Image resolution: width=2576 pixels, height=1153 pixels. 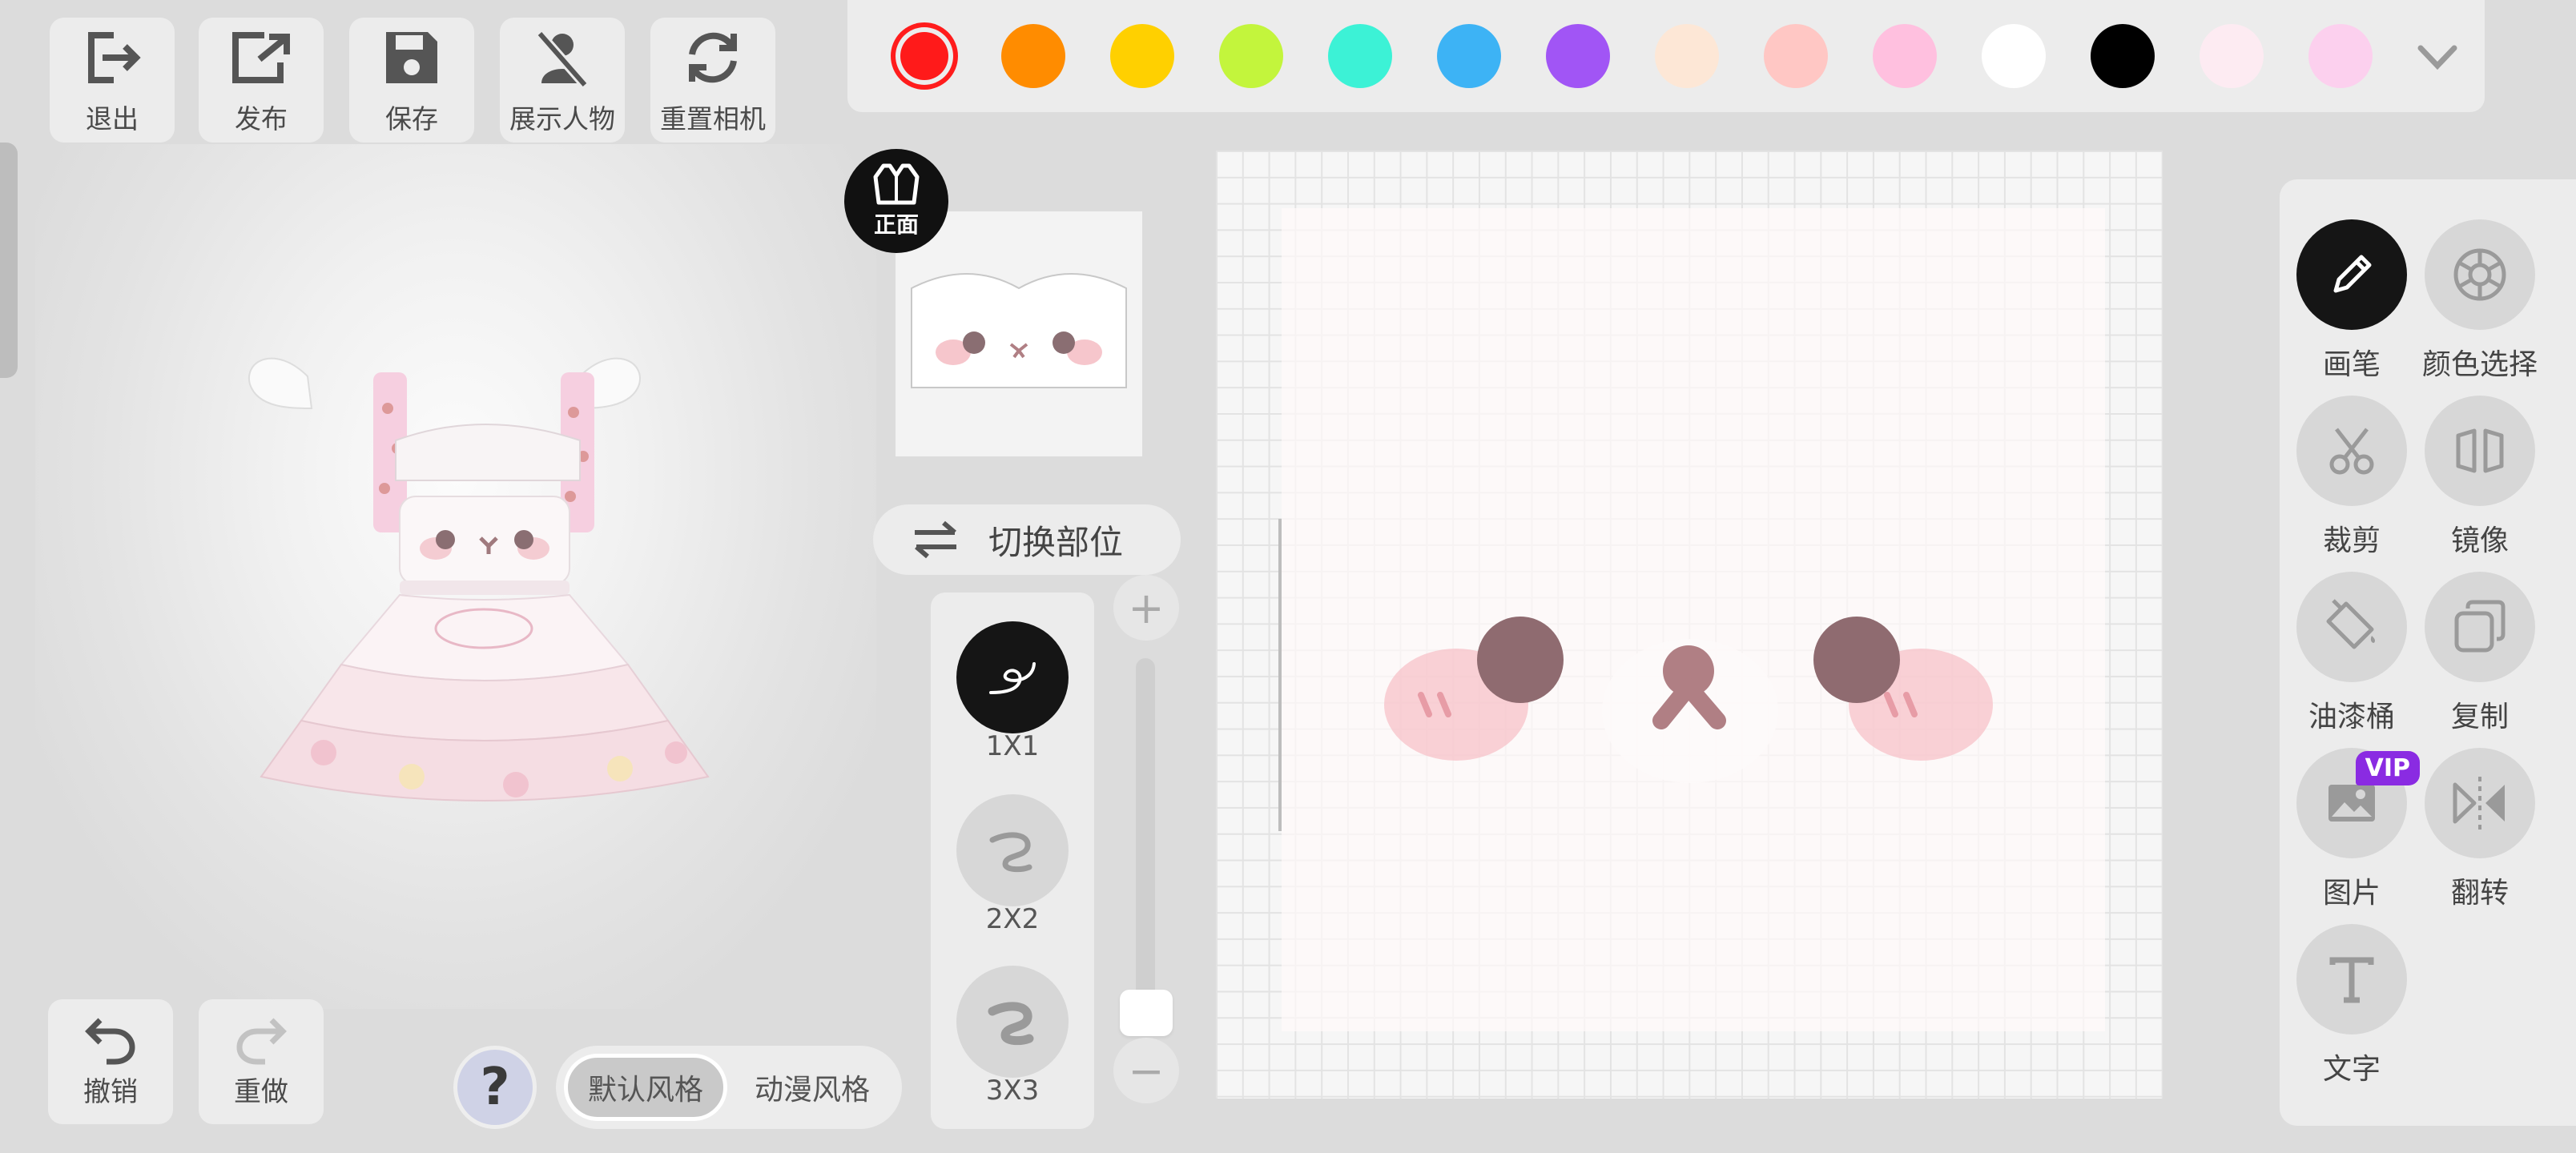 What do you see at coordinates (262, 119) in the screenshot?
I see `publish-label: 发布` at bounding box center [262, 119].